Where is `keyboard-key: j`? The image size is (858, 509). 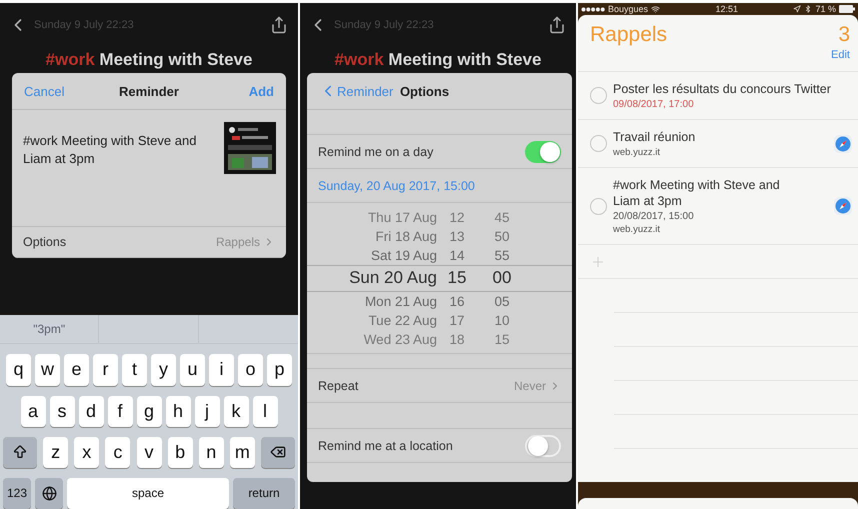 keyboard-key: j is located at coordinates (207, 411).